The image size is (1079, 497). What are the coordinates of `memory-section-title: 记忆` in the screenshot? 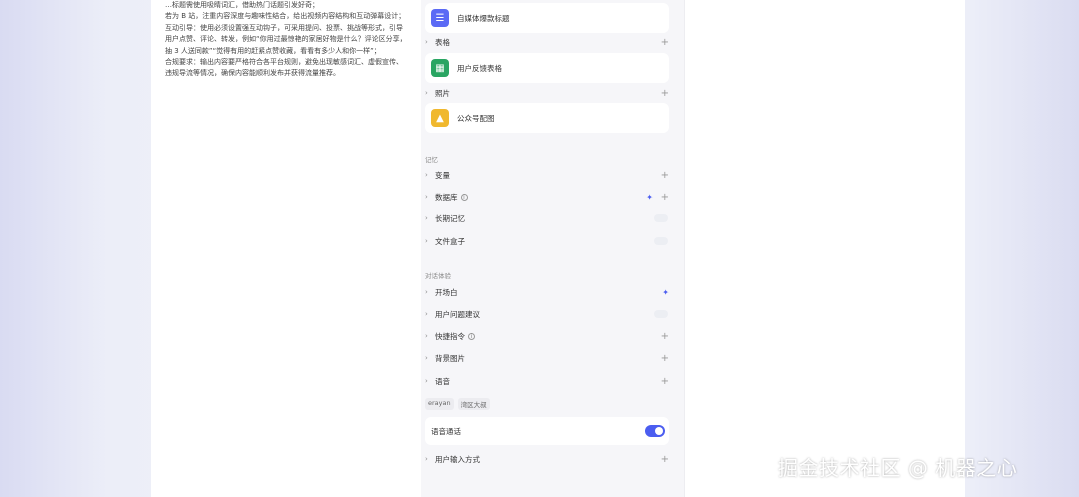 It's located at (431, 160).